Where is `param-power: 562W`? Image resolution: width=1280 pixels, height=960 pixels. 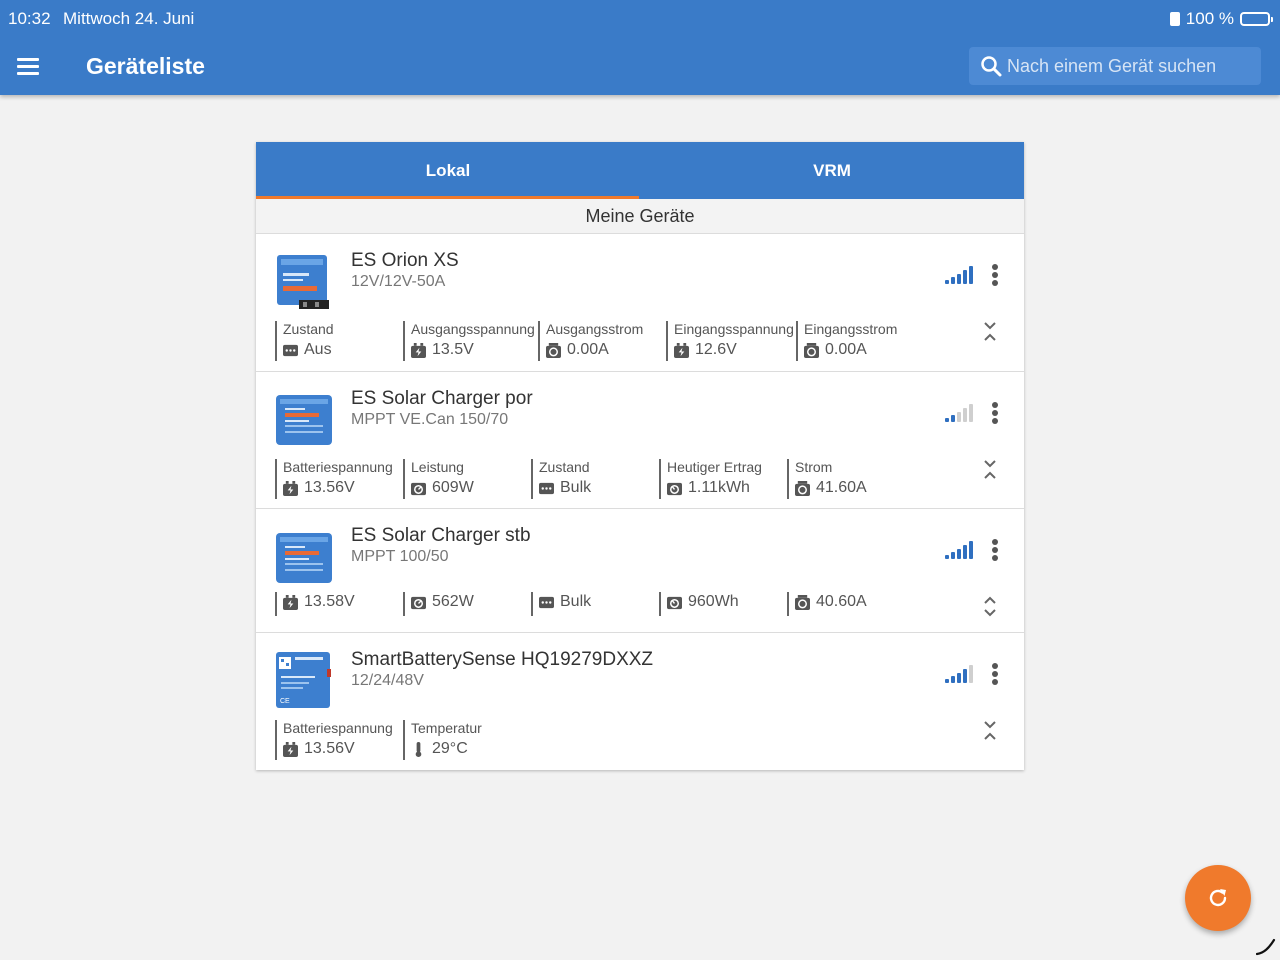 param-power: 562W is located at coordinates (465, 604).